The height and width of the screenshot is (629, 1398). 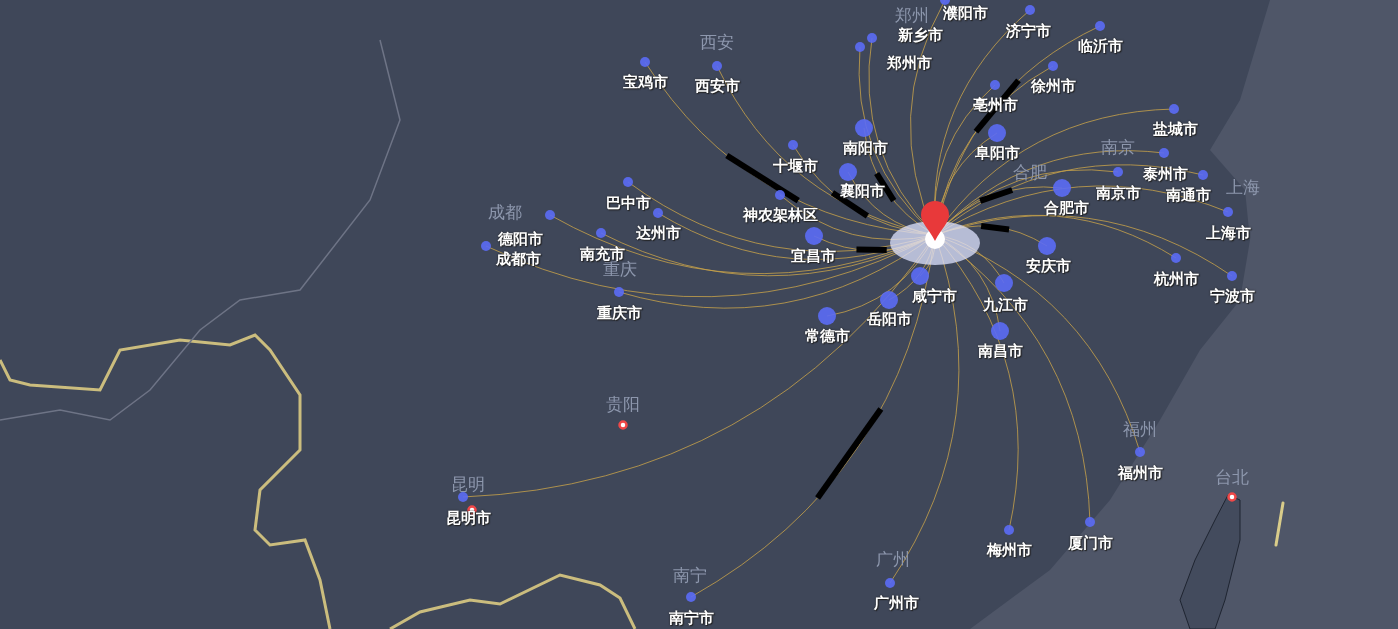 I want to click on city-label: 常德市, so click(x=827, y=336).